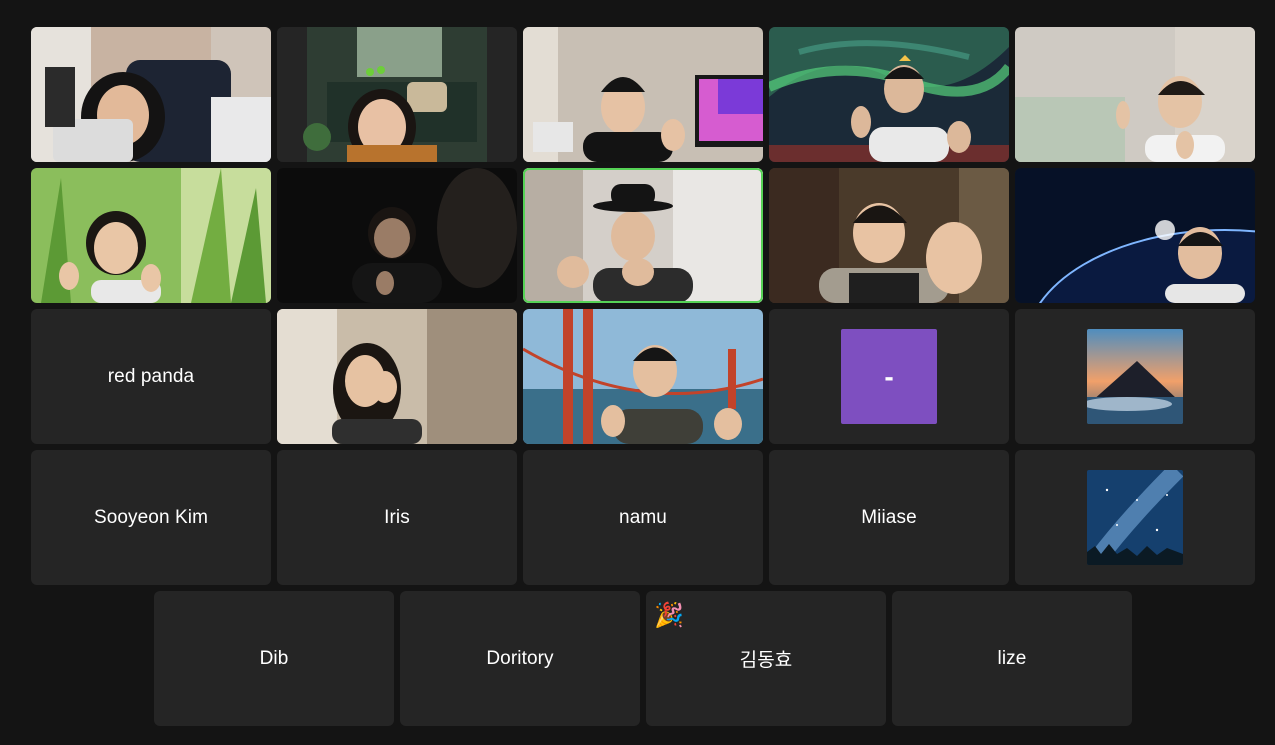  I want to click on video-tile-blurred-room, so click(1135, 94).